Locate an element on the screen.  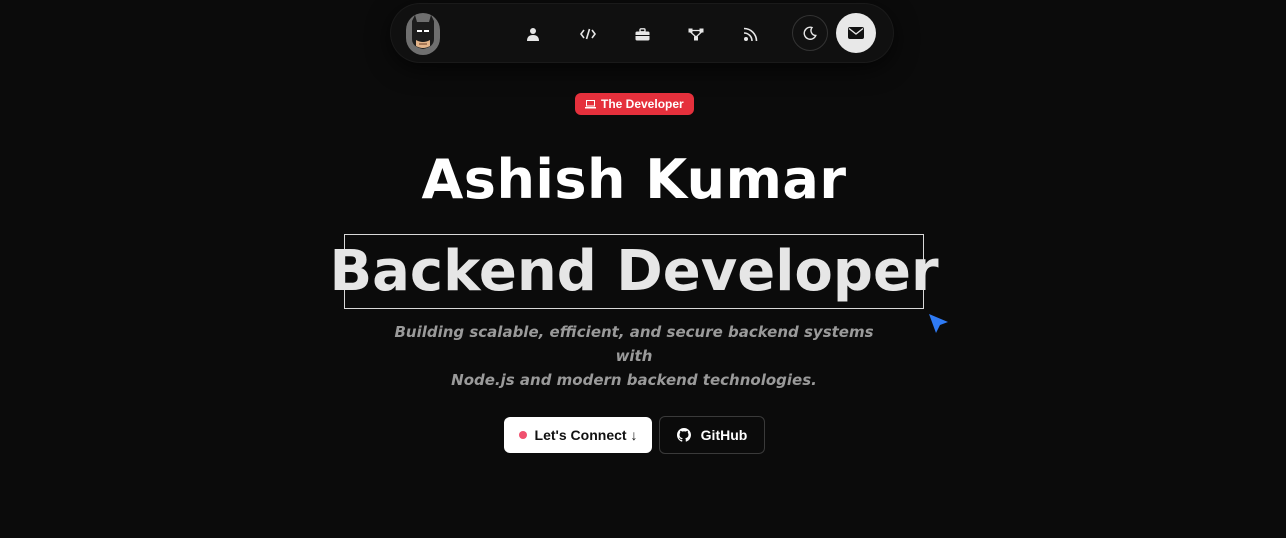
badge-label: The Developer is located at coordinates (642, 104).